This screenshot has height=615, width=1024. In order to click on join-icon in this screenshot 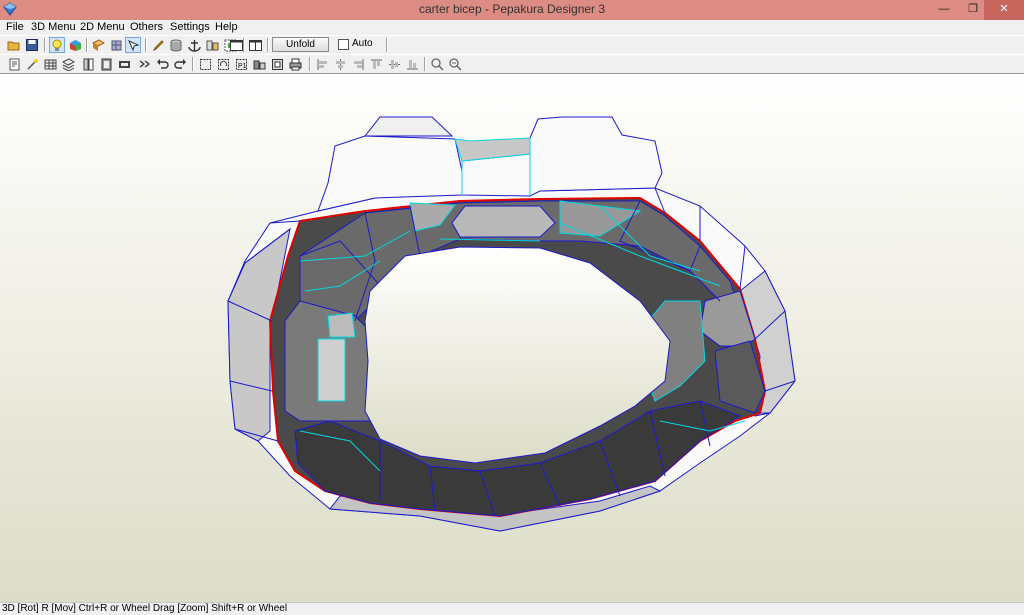, I will do `click(144, 64)`.